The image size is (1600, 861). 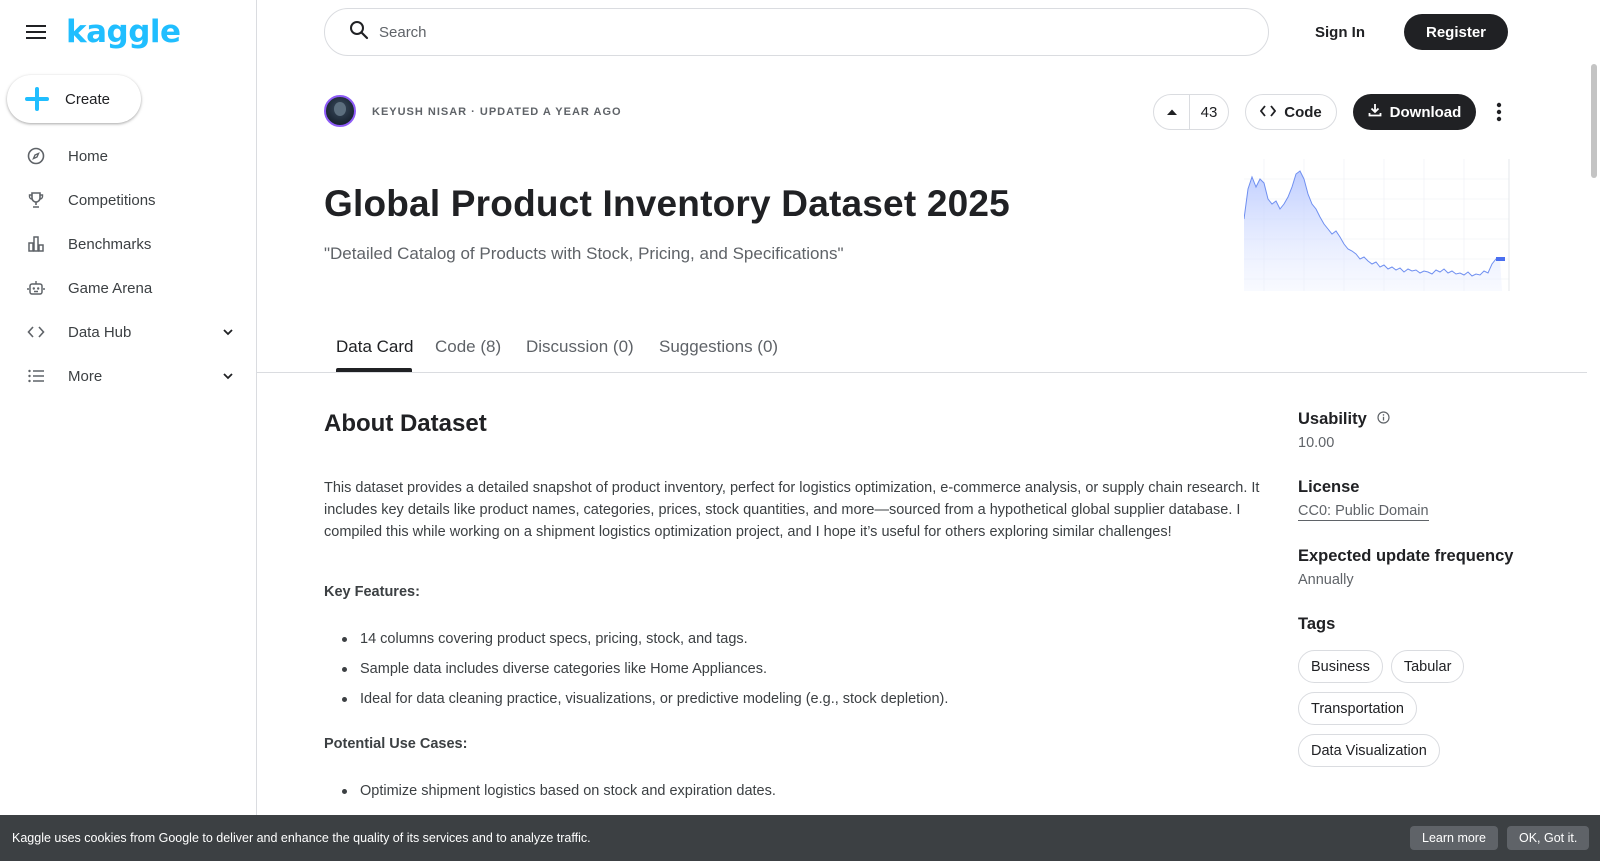 I want to click on register-button: Register, so click(x=1456, y=32).